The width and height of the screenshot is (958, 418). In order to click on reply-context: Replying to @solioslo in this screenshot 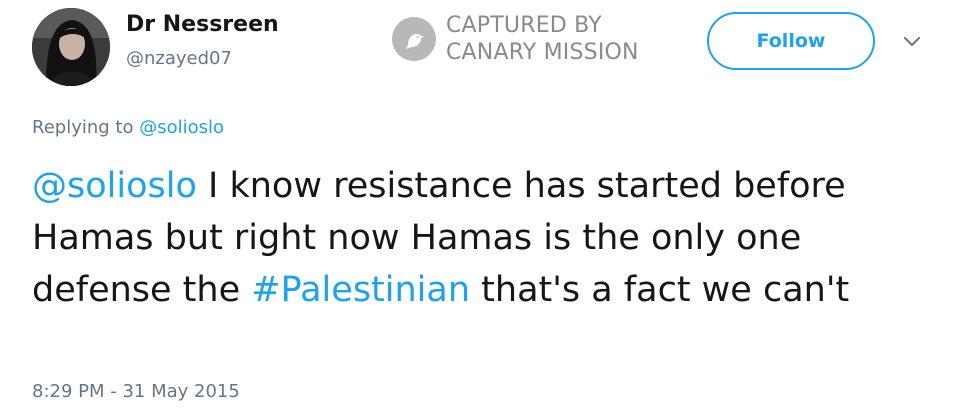, I will do `click(128, 127)`.